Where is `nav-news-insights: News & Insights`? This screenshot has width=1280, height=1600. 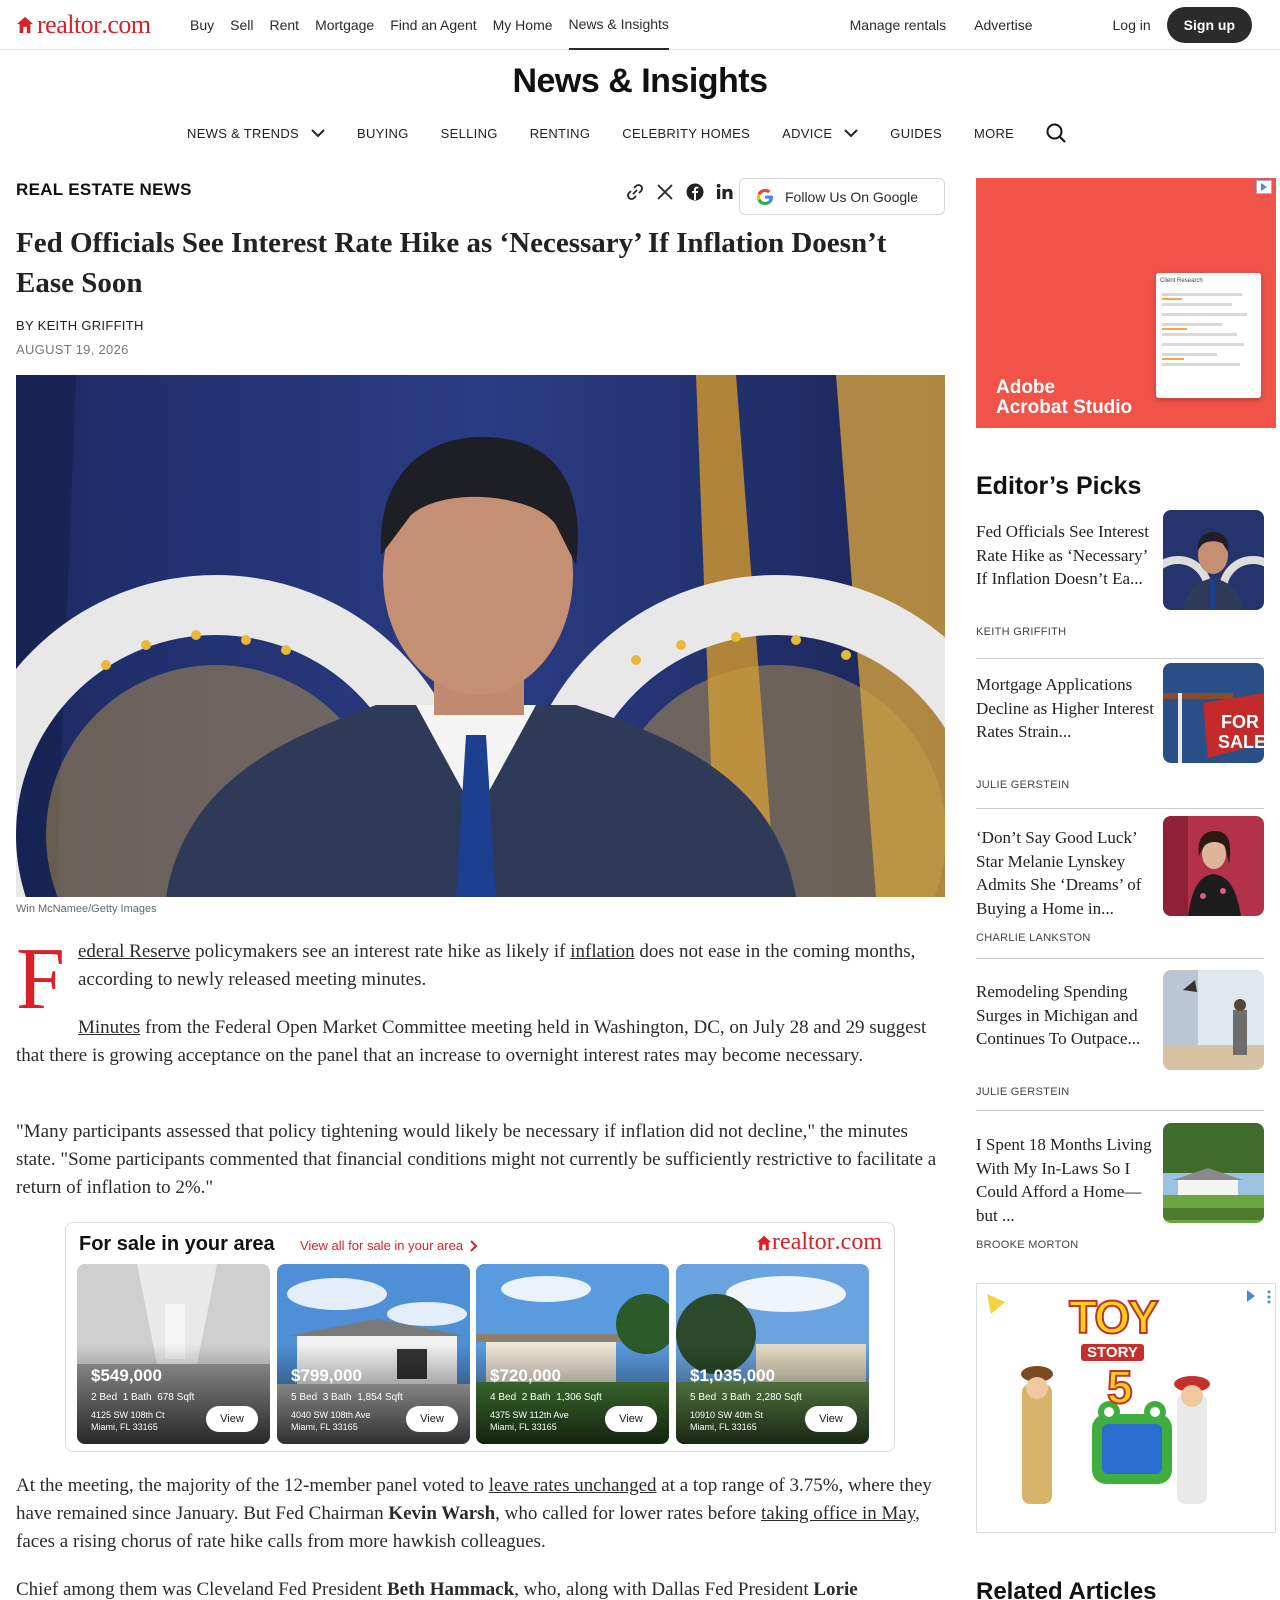
nav-news-insights: News & Insights is located at coordinates (618, 25).